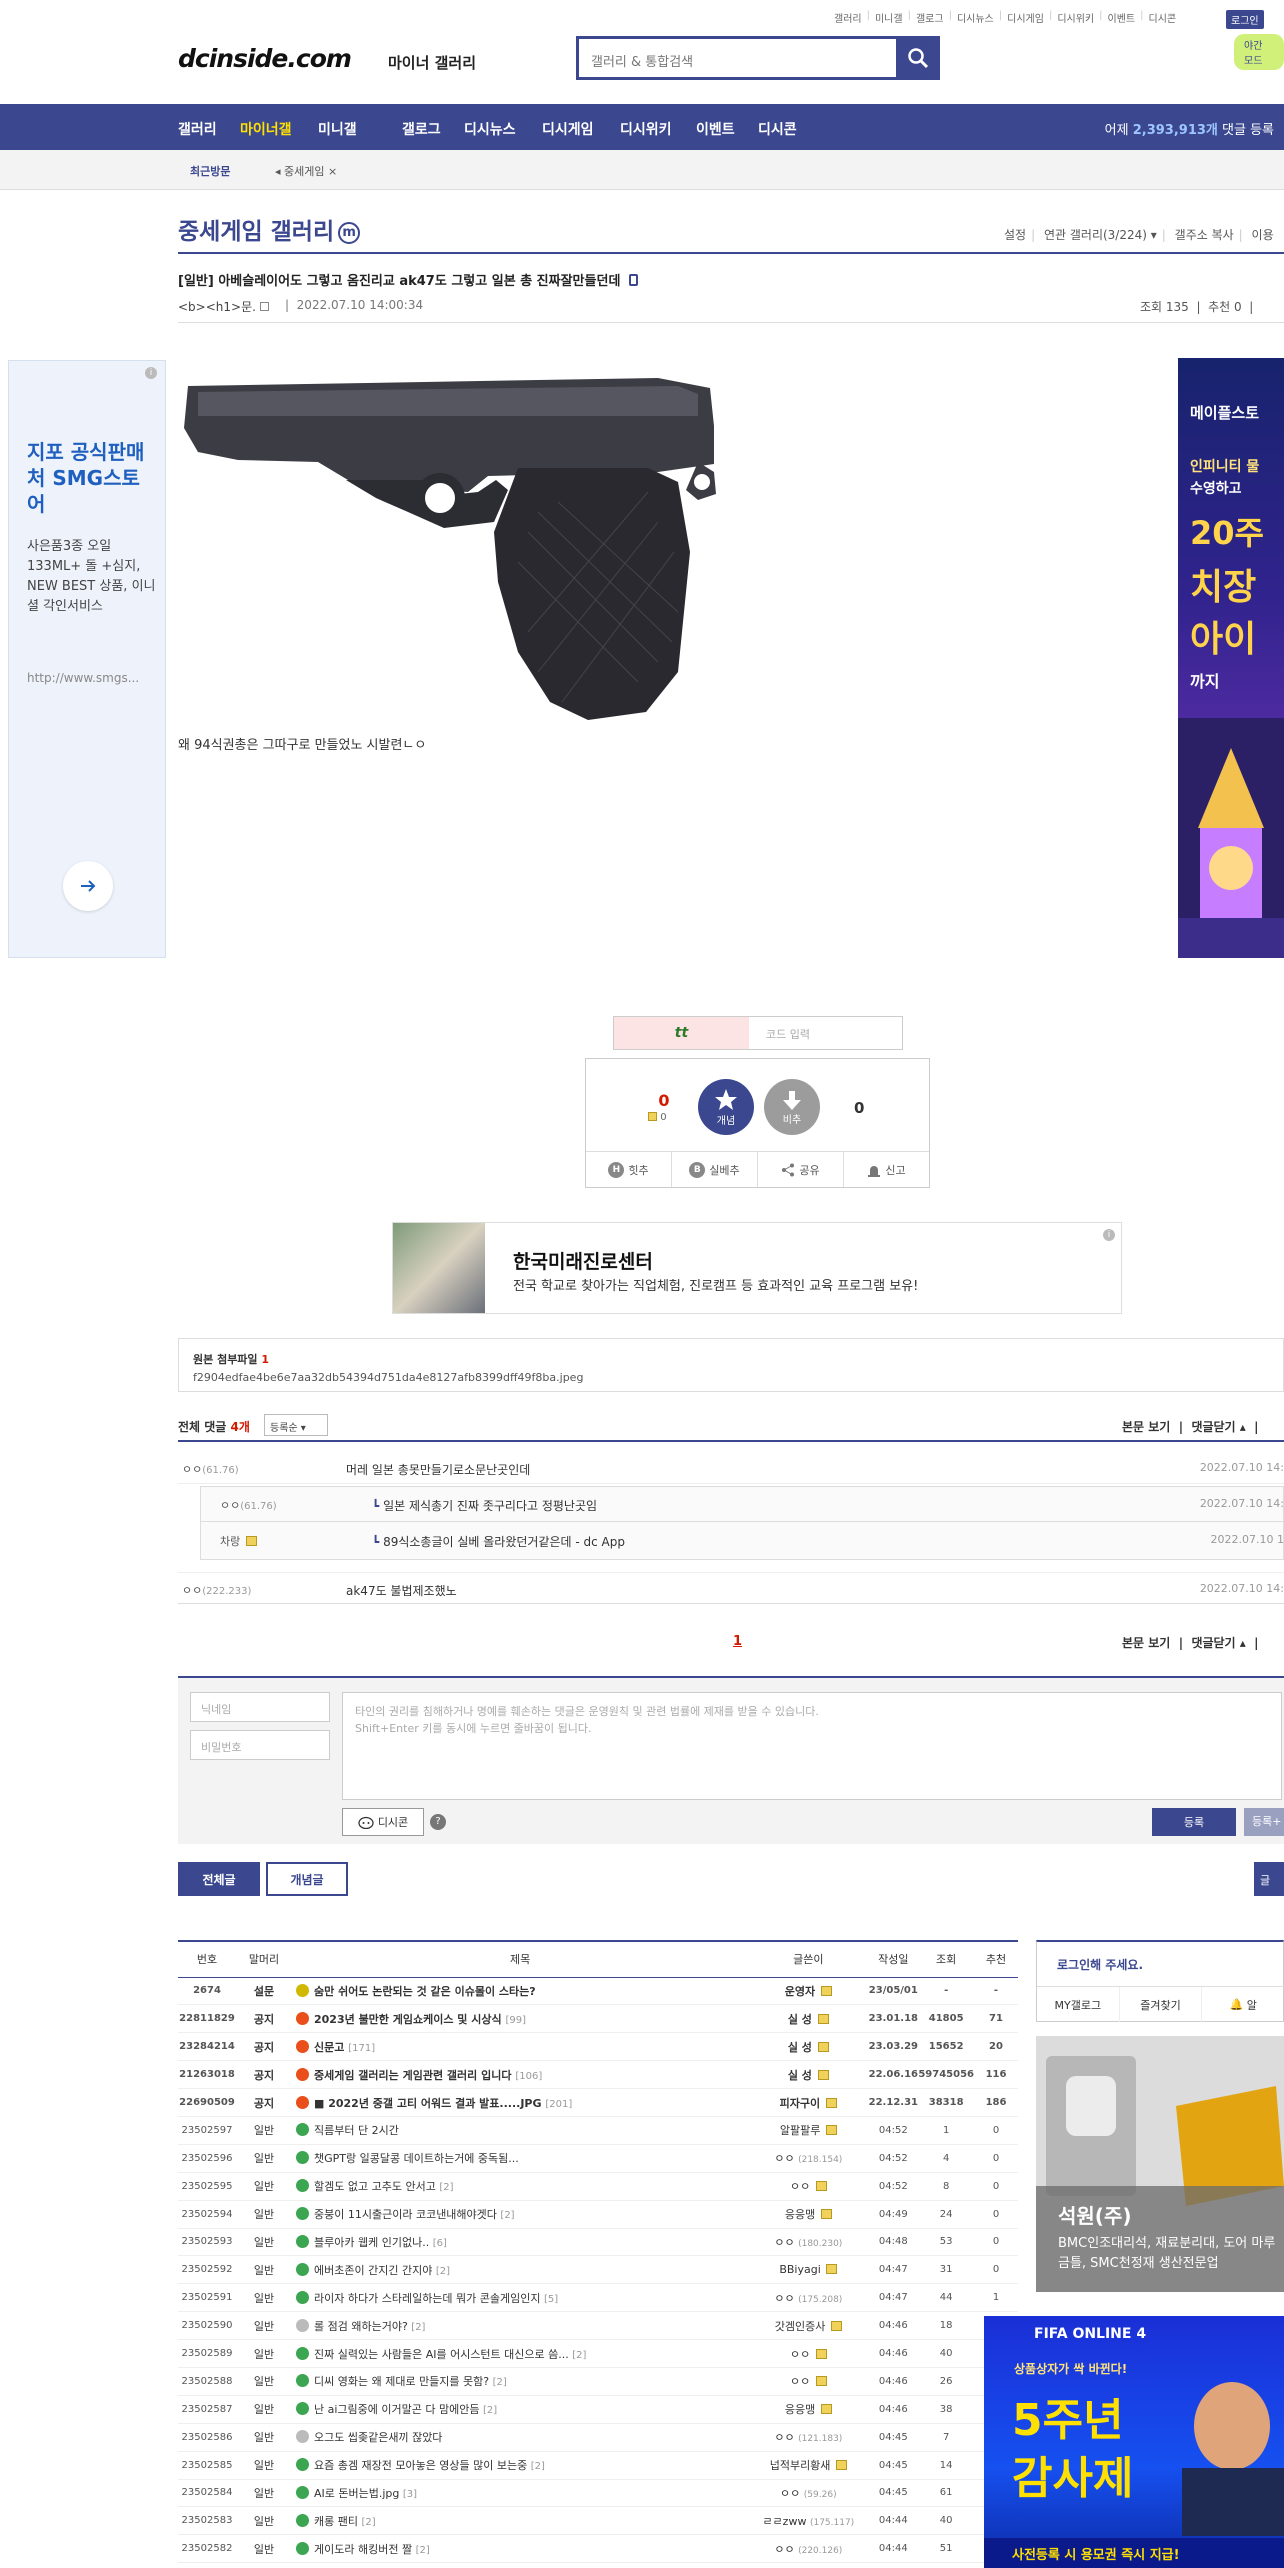 The image size is (1284, 2568). What do you see at coordinates (520, 2102) in the screenshot?
I see `post-title-link: ■ 2022년 중갤 고티 어워드 결과 발표.....JPG [201]` at bounding box center [520, 2102].